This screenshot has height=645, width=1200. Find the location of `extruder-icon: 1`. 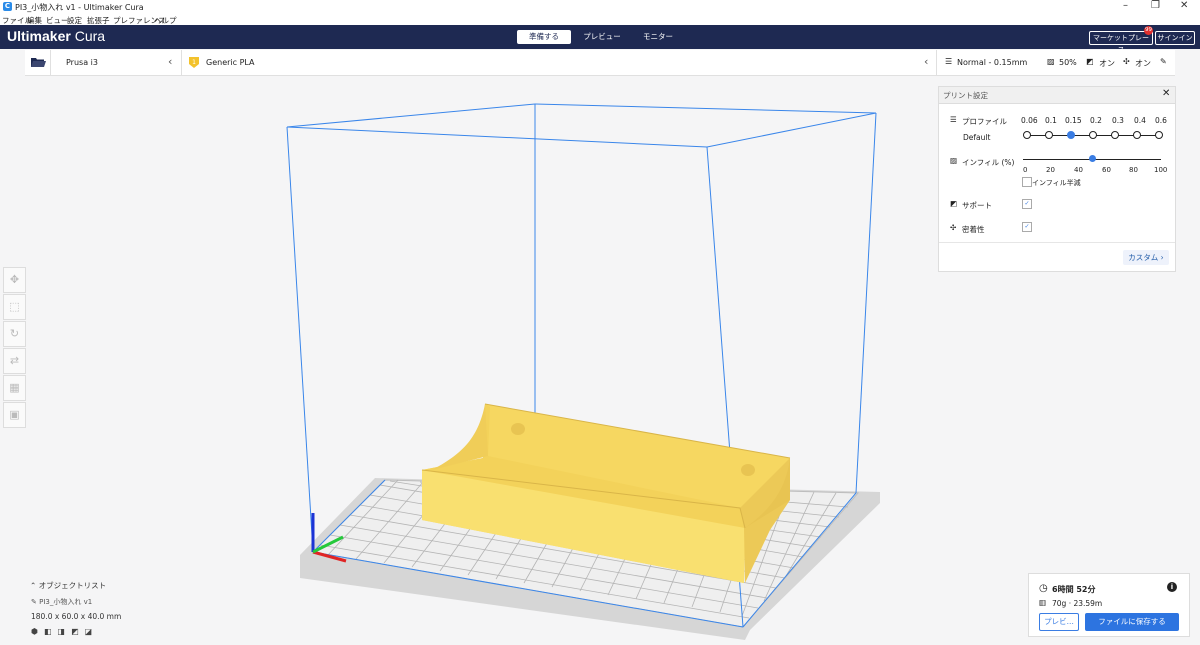

extruder-icon: 1 is located at coordinates (194, 62).